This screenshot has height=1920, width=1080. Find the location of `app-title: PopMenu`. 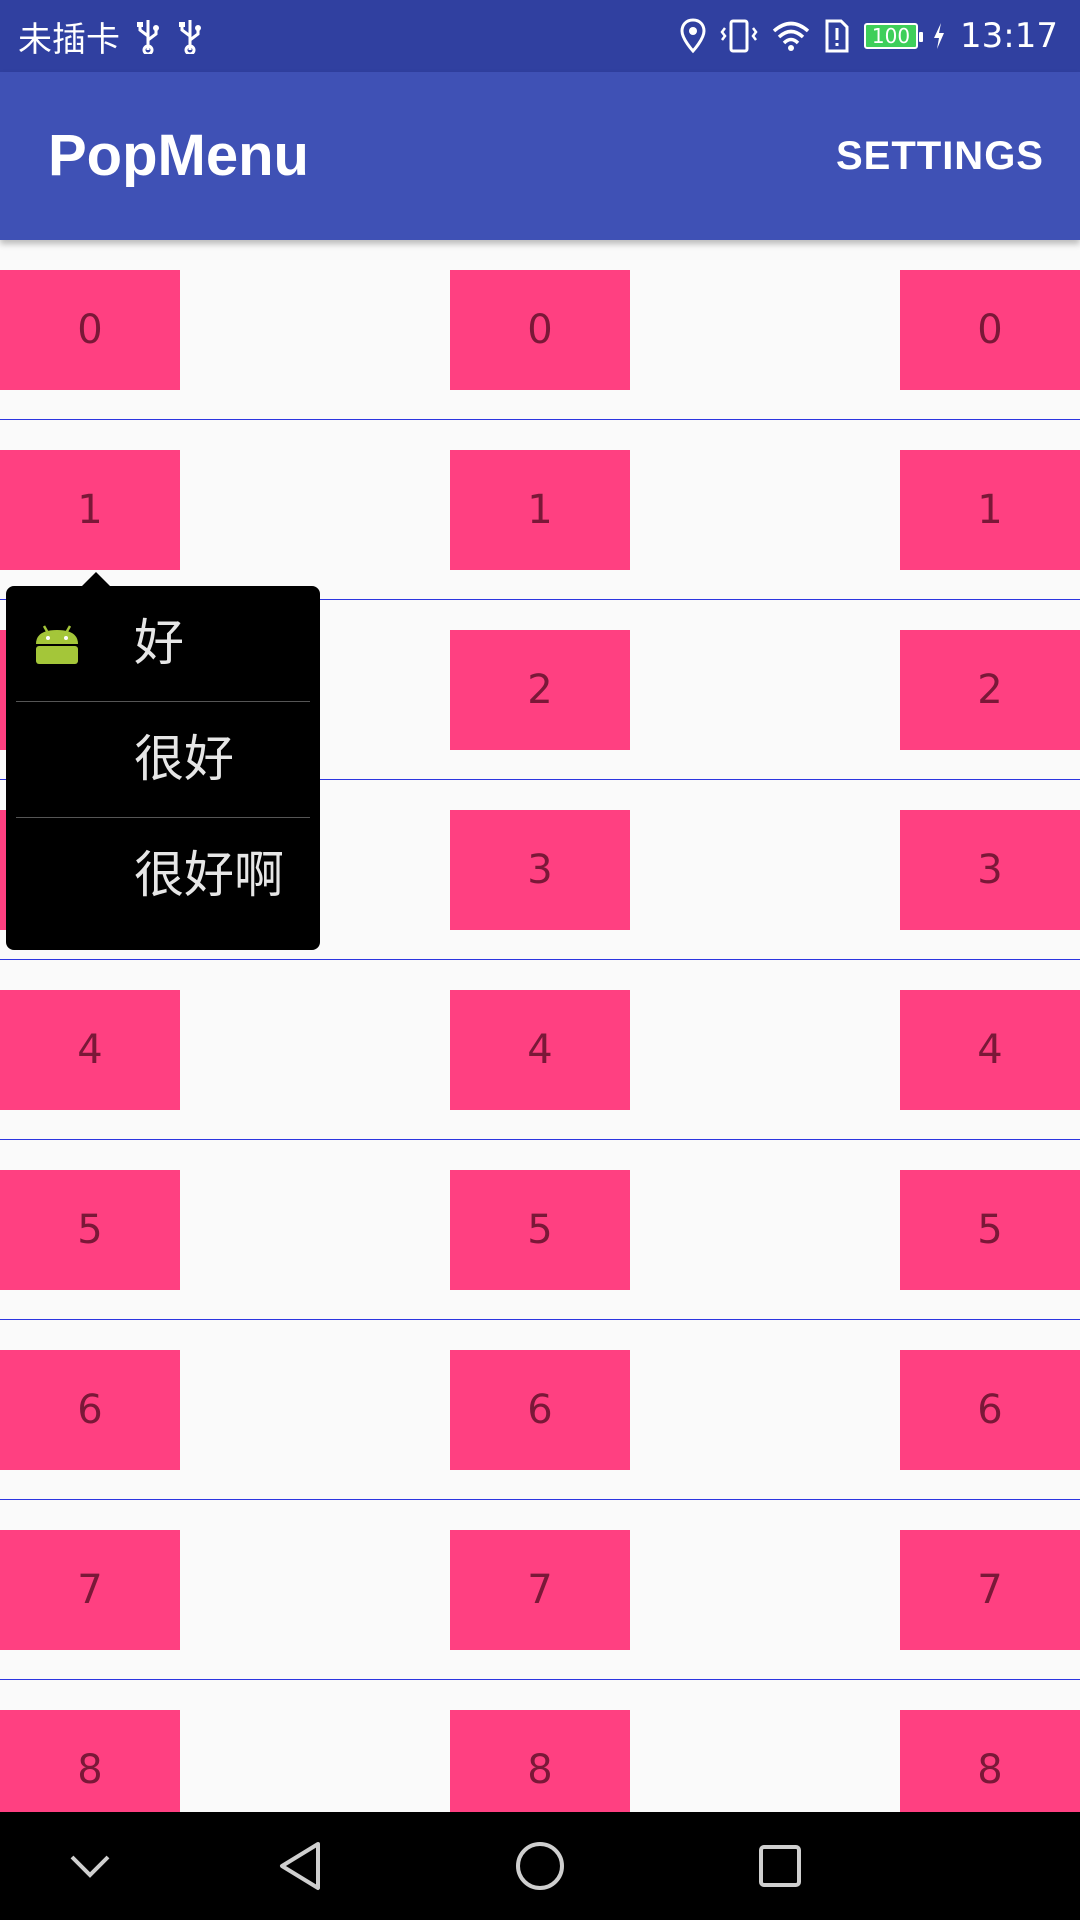

app-title: PopMenu is located at coordinates (178, 155).